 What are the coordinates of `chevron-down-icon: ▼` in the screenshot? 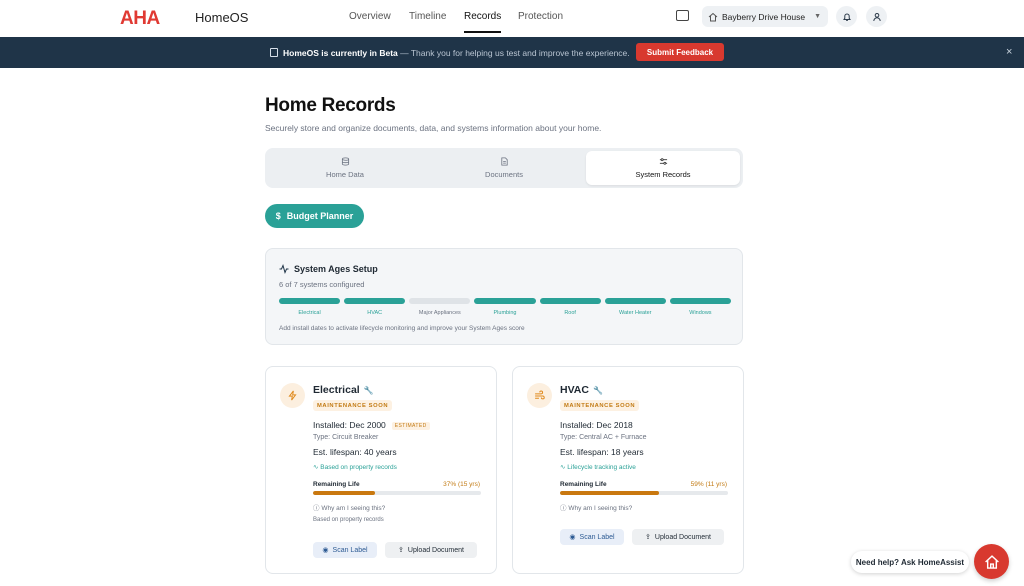 It's located at (817, 16).